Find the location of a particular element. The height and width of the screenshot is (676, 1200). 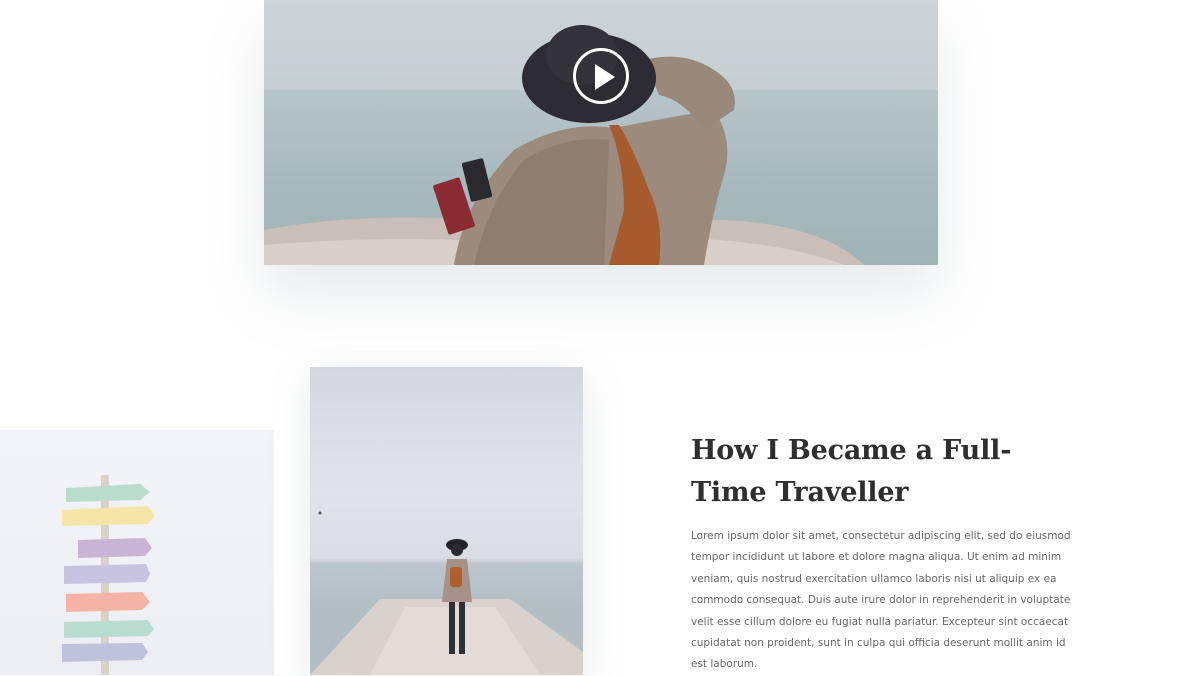

article-title: How I Became a Full-Time Traveller is located at coordinates (851, 471).